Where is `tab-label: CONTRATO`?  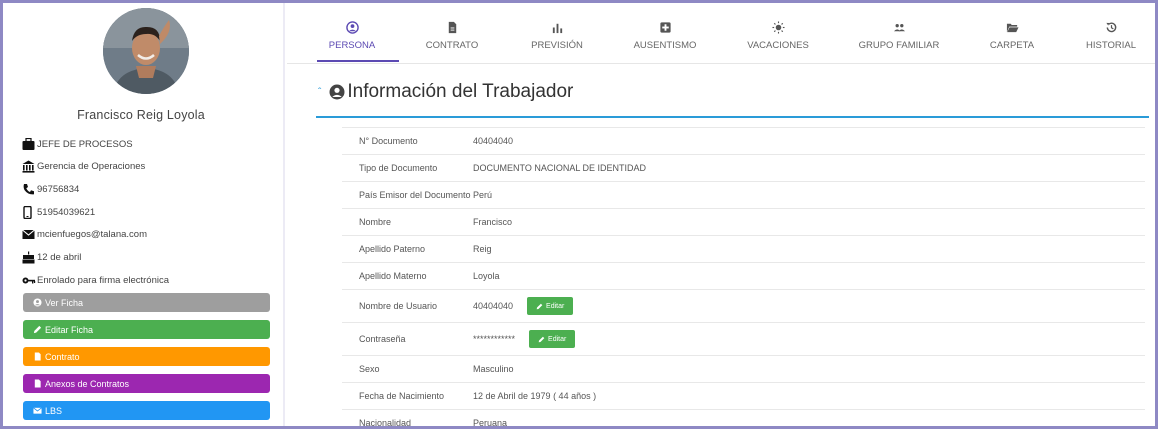
tab-label: CONTRATO is located at coordinates (452, 45).